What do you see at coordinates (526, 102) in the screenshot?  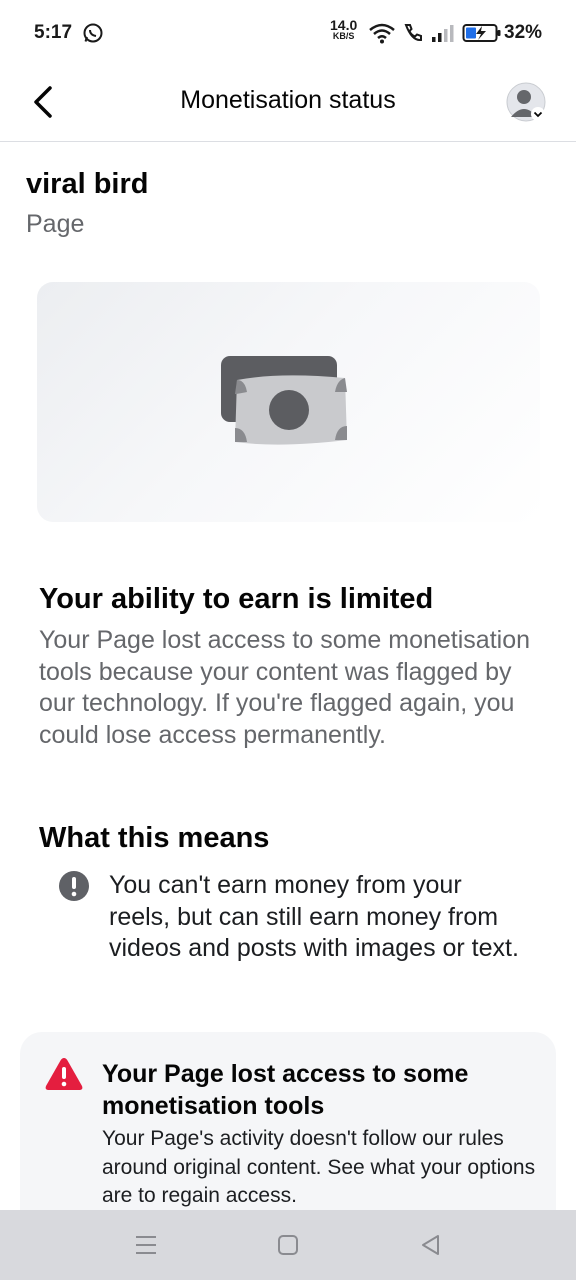 I see `profile-avatar-icon` at bounding box center [526, 102].